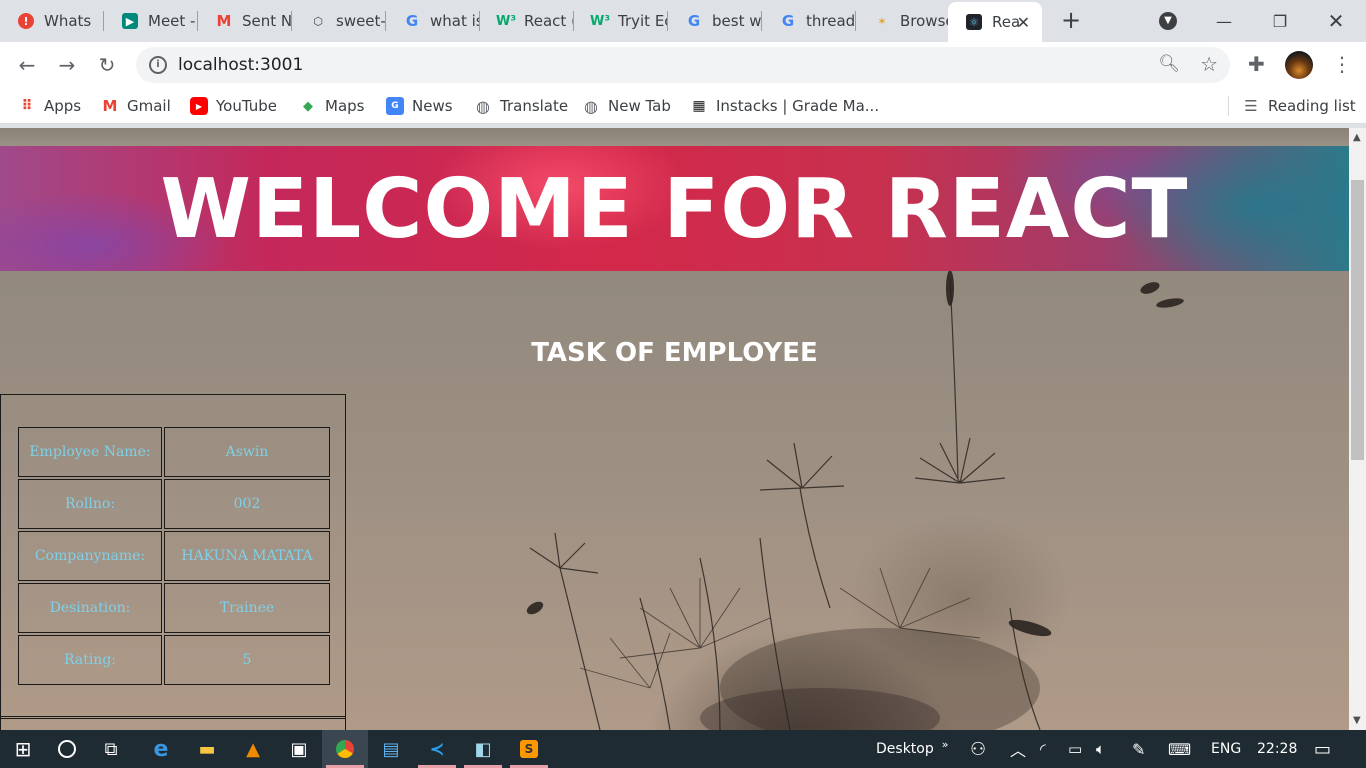 This screenshot has height=768, width=1366. What do you see at coordinates (1018, 749) in the screenshot?
I see `chevron-up-icon: ︿` at bounding box center [1018, 749].